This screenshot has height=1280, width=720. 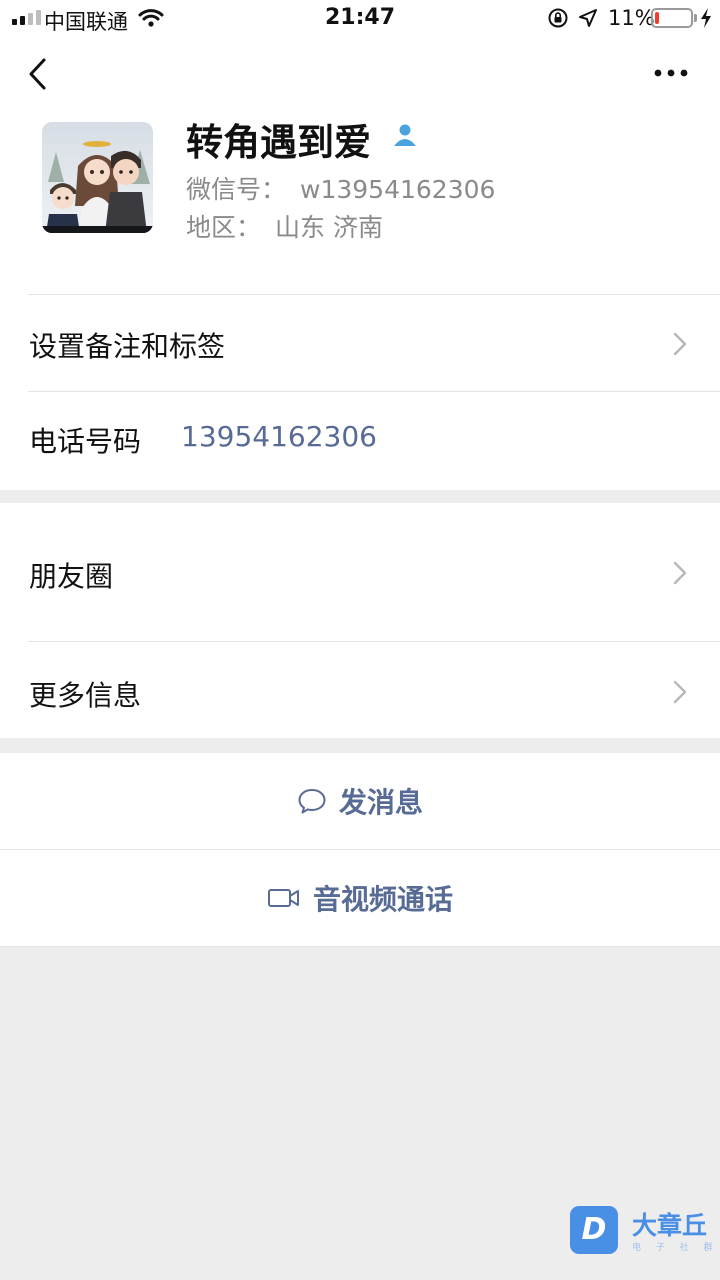 What do you see at coordinates (360, 343) in the screenshot?
I see `set-remark-tags-row: 设置备注和标签` at bounding box center [360, 343].